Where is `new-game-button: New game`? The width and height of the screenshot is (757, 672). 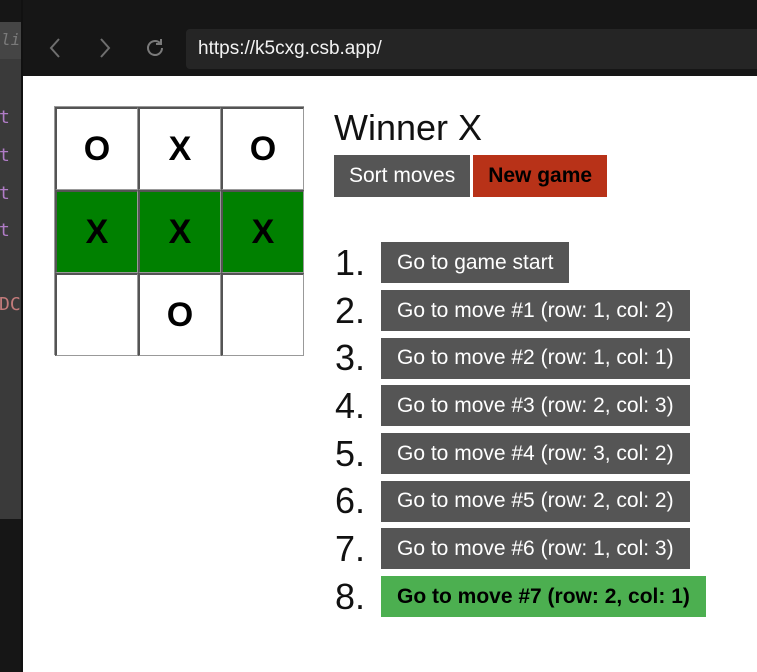
new-game-button: New game is located at coordinates (540, 176).